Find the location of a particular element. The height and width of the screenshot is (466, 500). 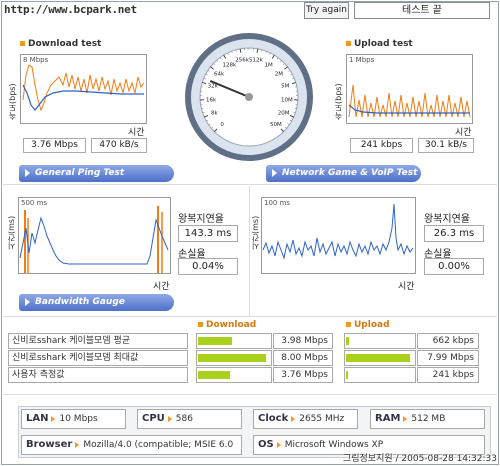

ping-rtt-label: 왕복지연율 is located at coordinates (201, 219).